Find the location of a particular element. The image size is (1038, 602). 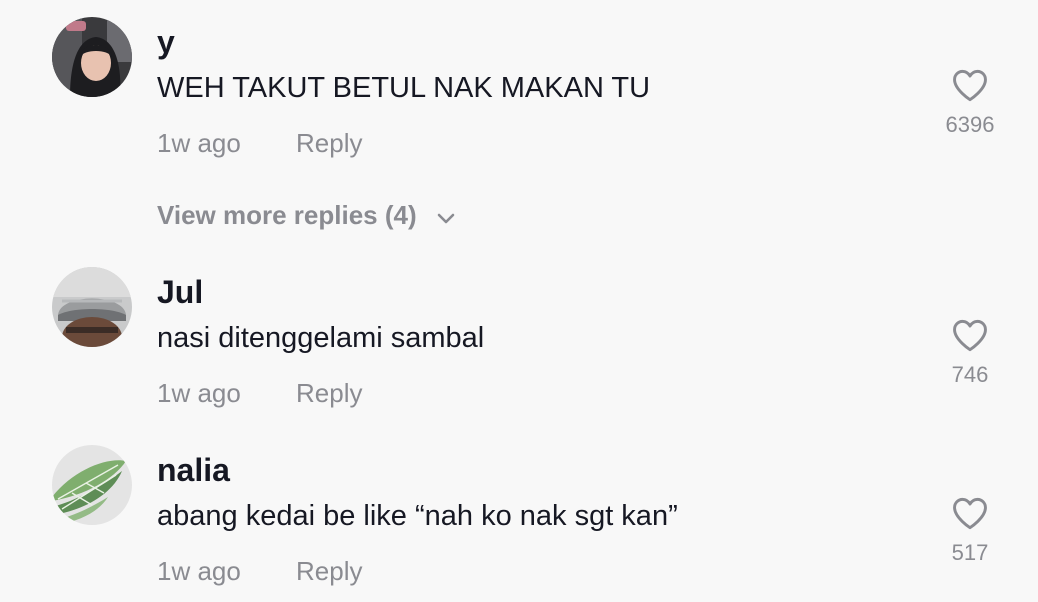

comment-text: WEH TAKUT BETUL NAK MAKAN TU is located at coordinates (404, 88).